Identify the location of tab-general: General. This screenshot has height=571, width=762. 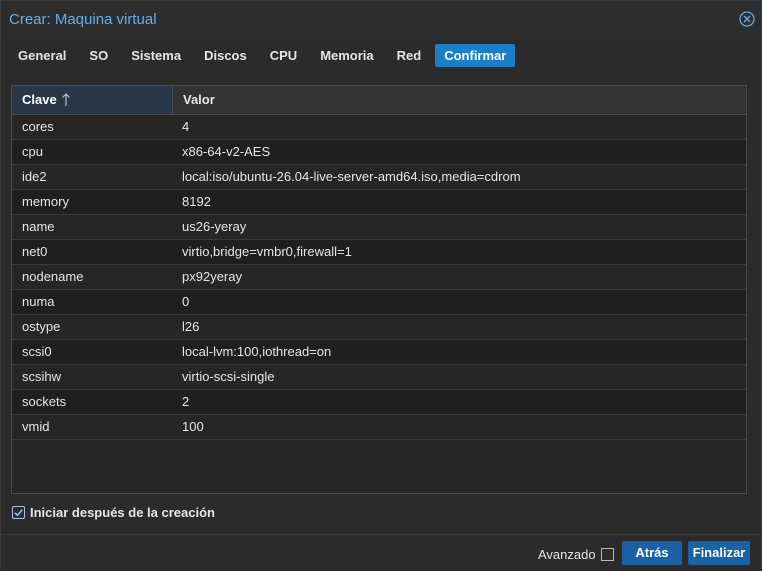
(42, 55).